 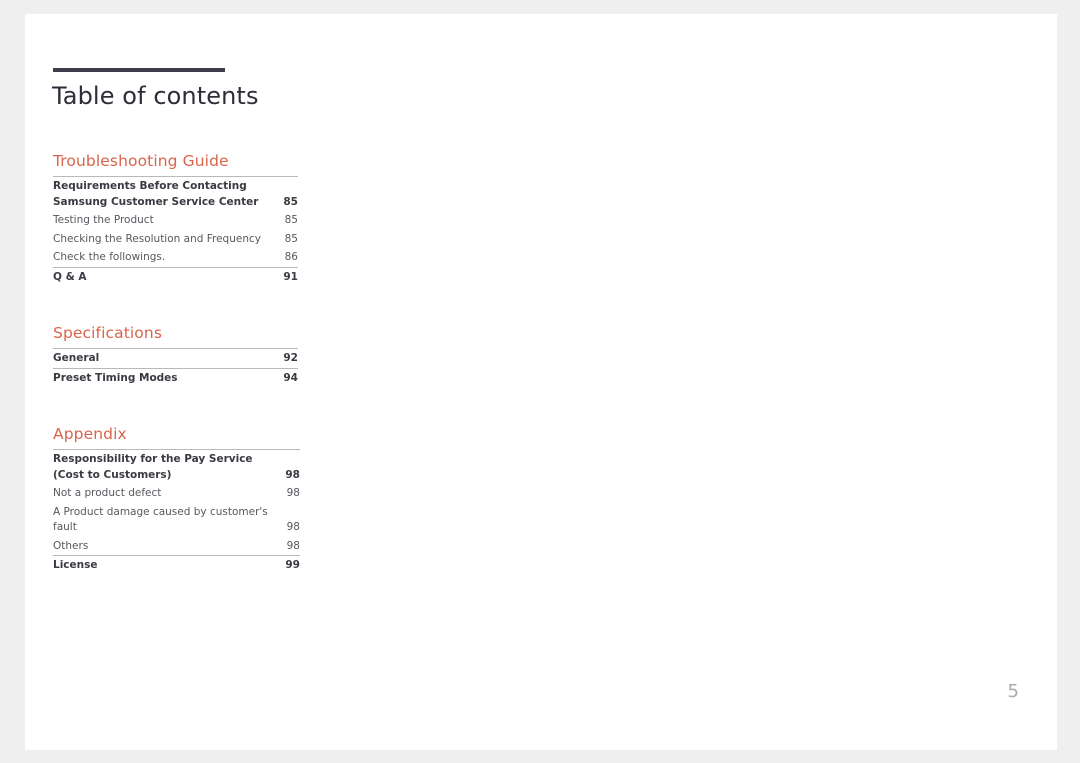 I want to click on toc-entry-page: 91, so click(x=287, y=276).